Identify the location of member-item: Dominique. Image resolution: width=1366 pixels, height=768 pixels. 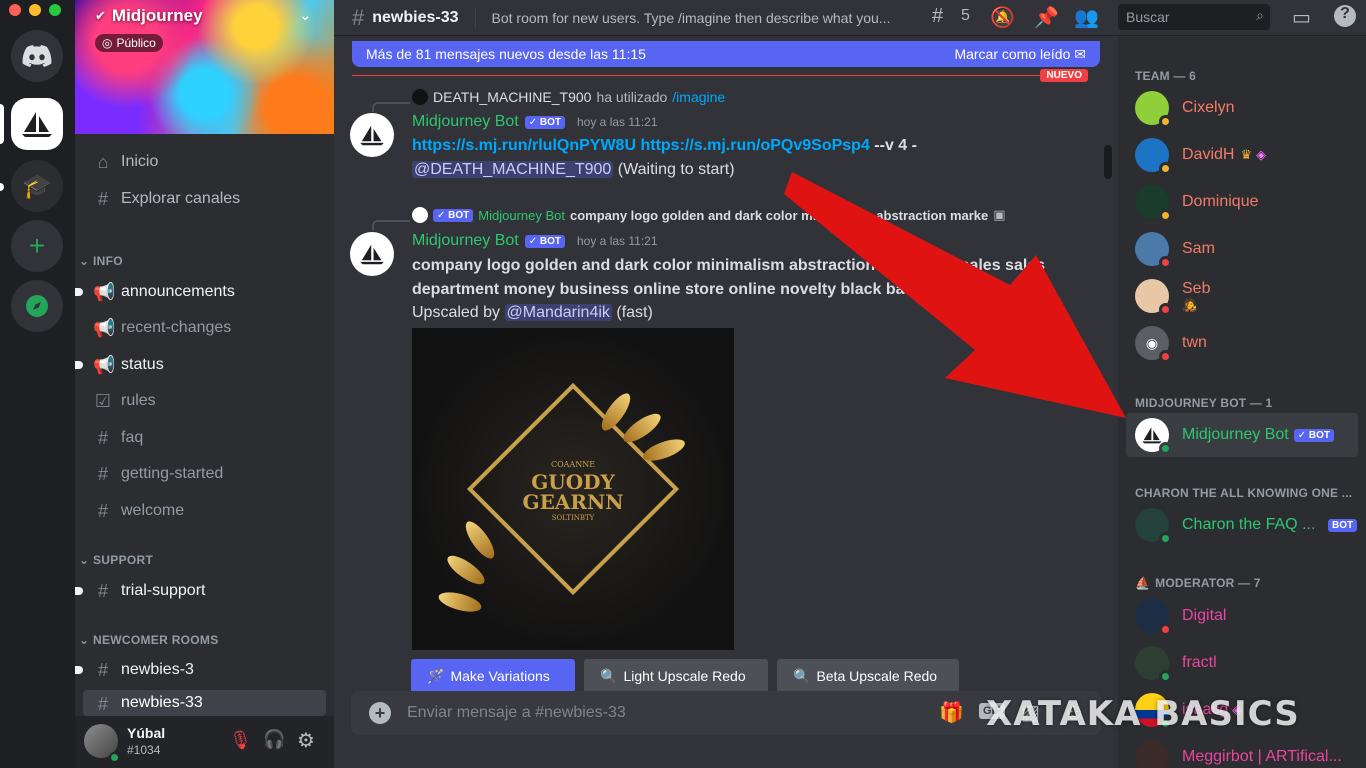
(1242, 202).